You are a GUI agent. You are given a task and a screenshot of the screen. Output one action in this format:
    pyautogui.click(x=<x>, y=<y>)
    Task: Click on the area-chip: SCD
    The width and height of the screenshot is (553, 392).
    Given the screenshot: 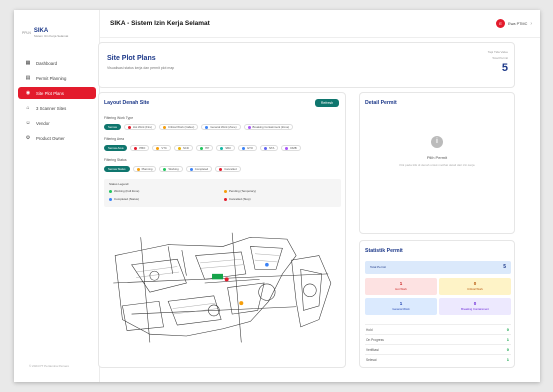 What is the action you would take?
    pyautogui.click(x=183, y=148)
    